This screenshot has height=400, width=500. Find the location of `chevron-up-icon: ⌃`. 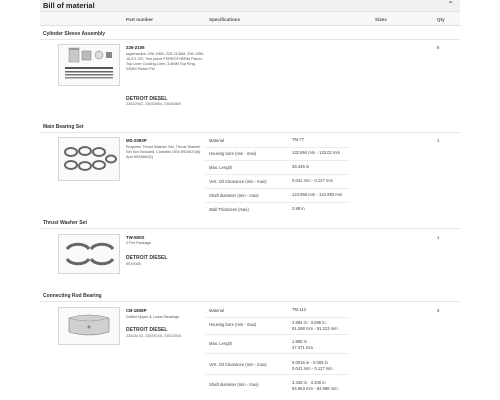

chevron-up-icon: ⌃ is located at coordinates (450, 4).